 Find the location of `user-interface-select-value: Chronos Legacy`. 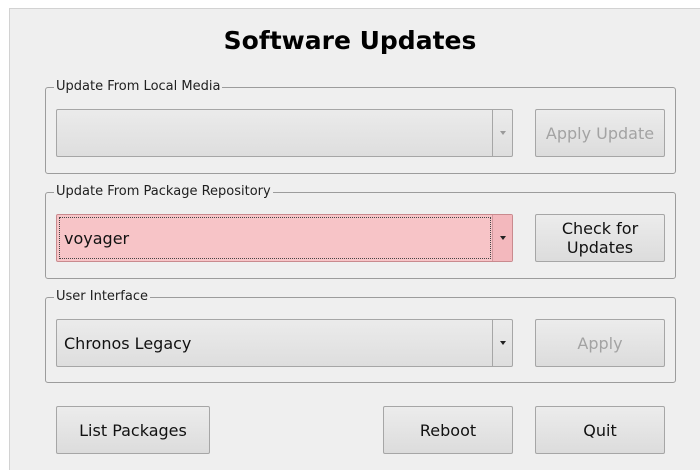

user-interface-select-value: Chronos Legacy is located at coordinates (128, 343).